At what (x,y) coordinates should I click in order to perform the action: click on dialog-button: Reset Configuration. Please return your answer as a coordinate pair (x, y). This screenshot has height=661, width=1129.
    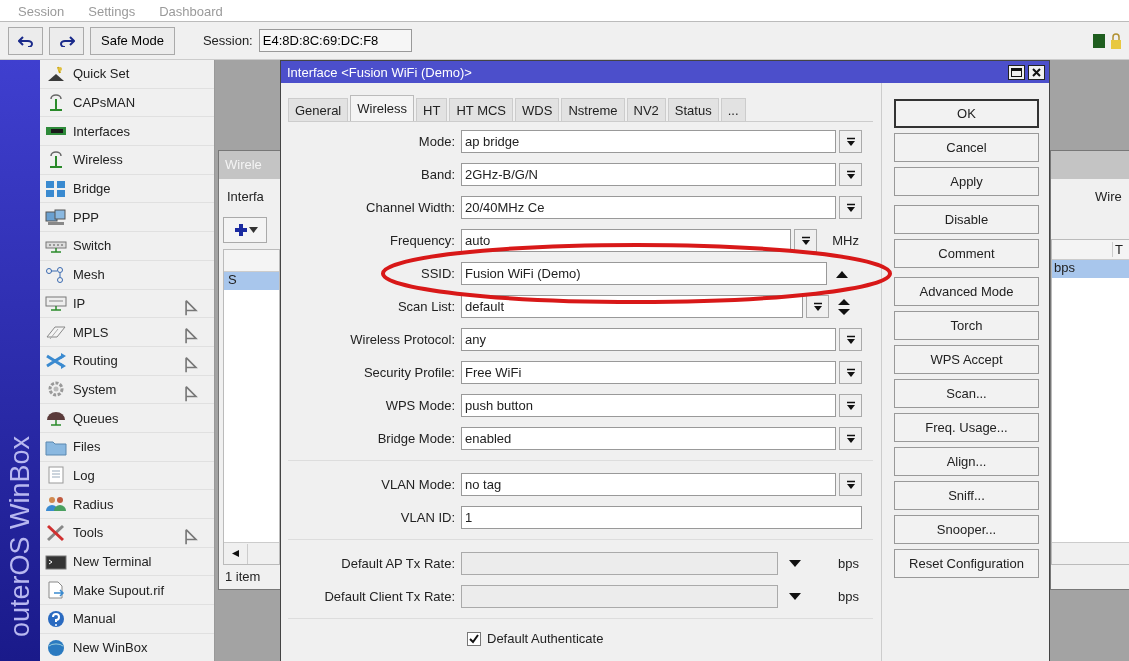
    Looking at the image, I should click on (966, 563).